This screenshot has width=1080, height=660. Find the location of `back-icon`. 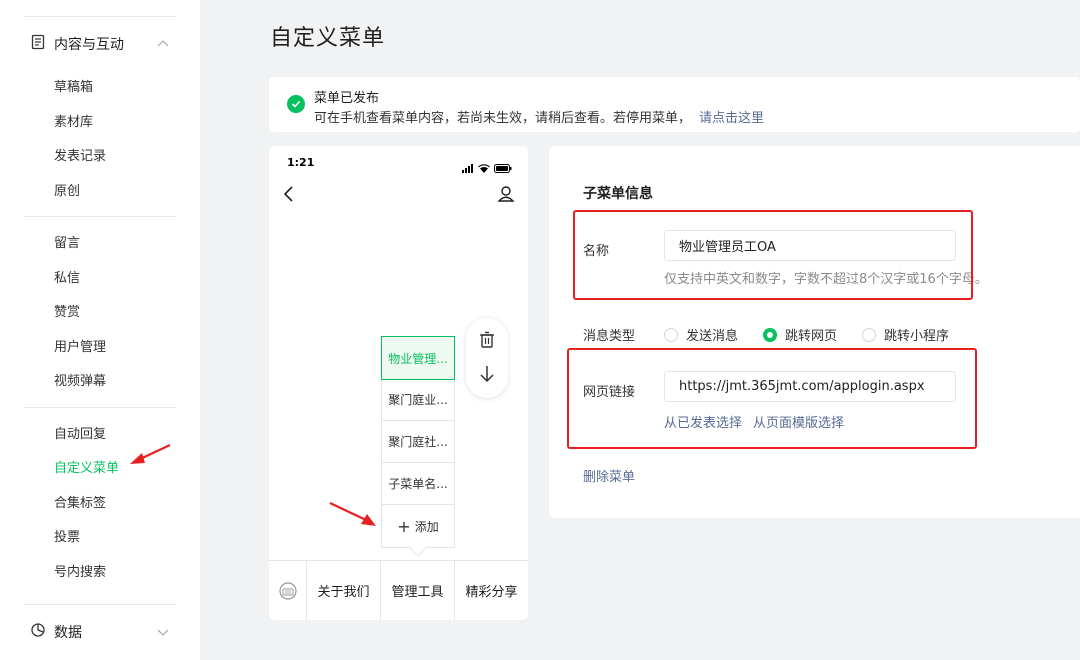

back-icon is located at coordinates (289, 194).